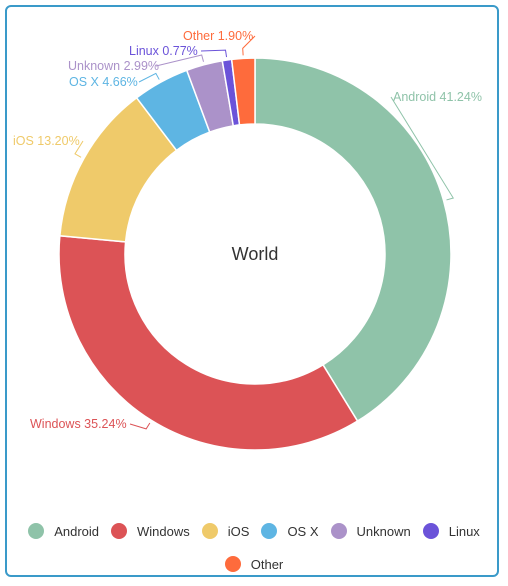  What do you see at coordinates (225, 531) in the screenshot?
I see `legend-item-ios: iOS` at bounding box center [225, 531].